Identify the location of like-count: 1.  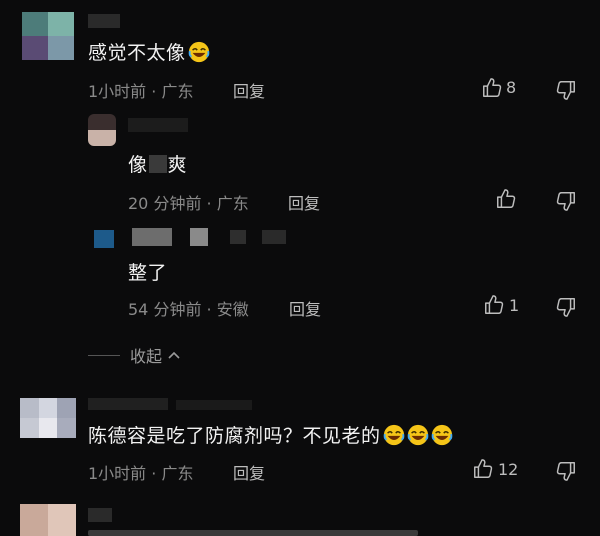
(514, 305).